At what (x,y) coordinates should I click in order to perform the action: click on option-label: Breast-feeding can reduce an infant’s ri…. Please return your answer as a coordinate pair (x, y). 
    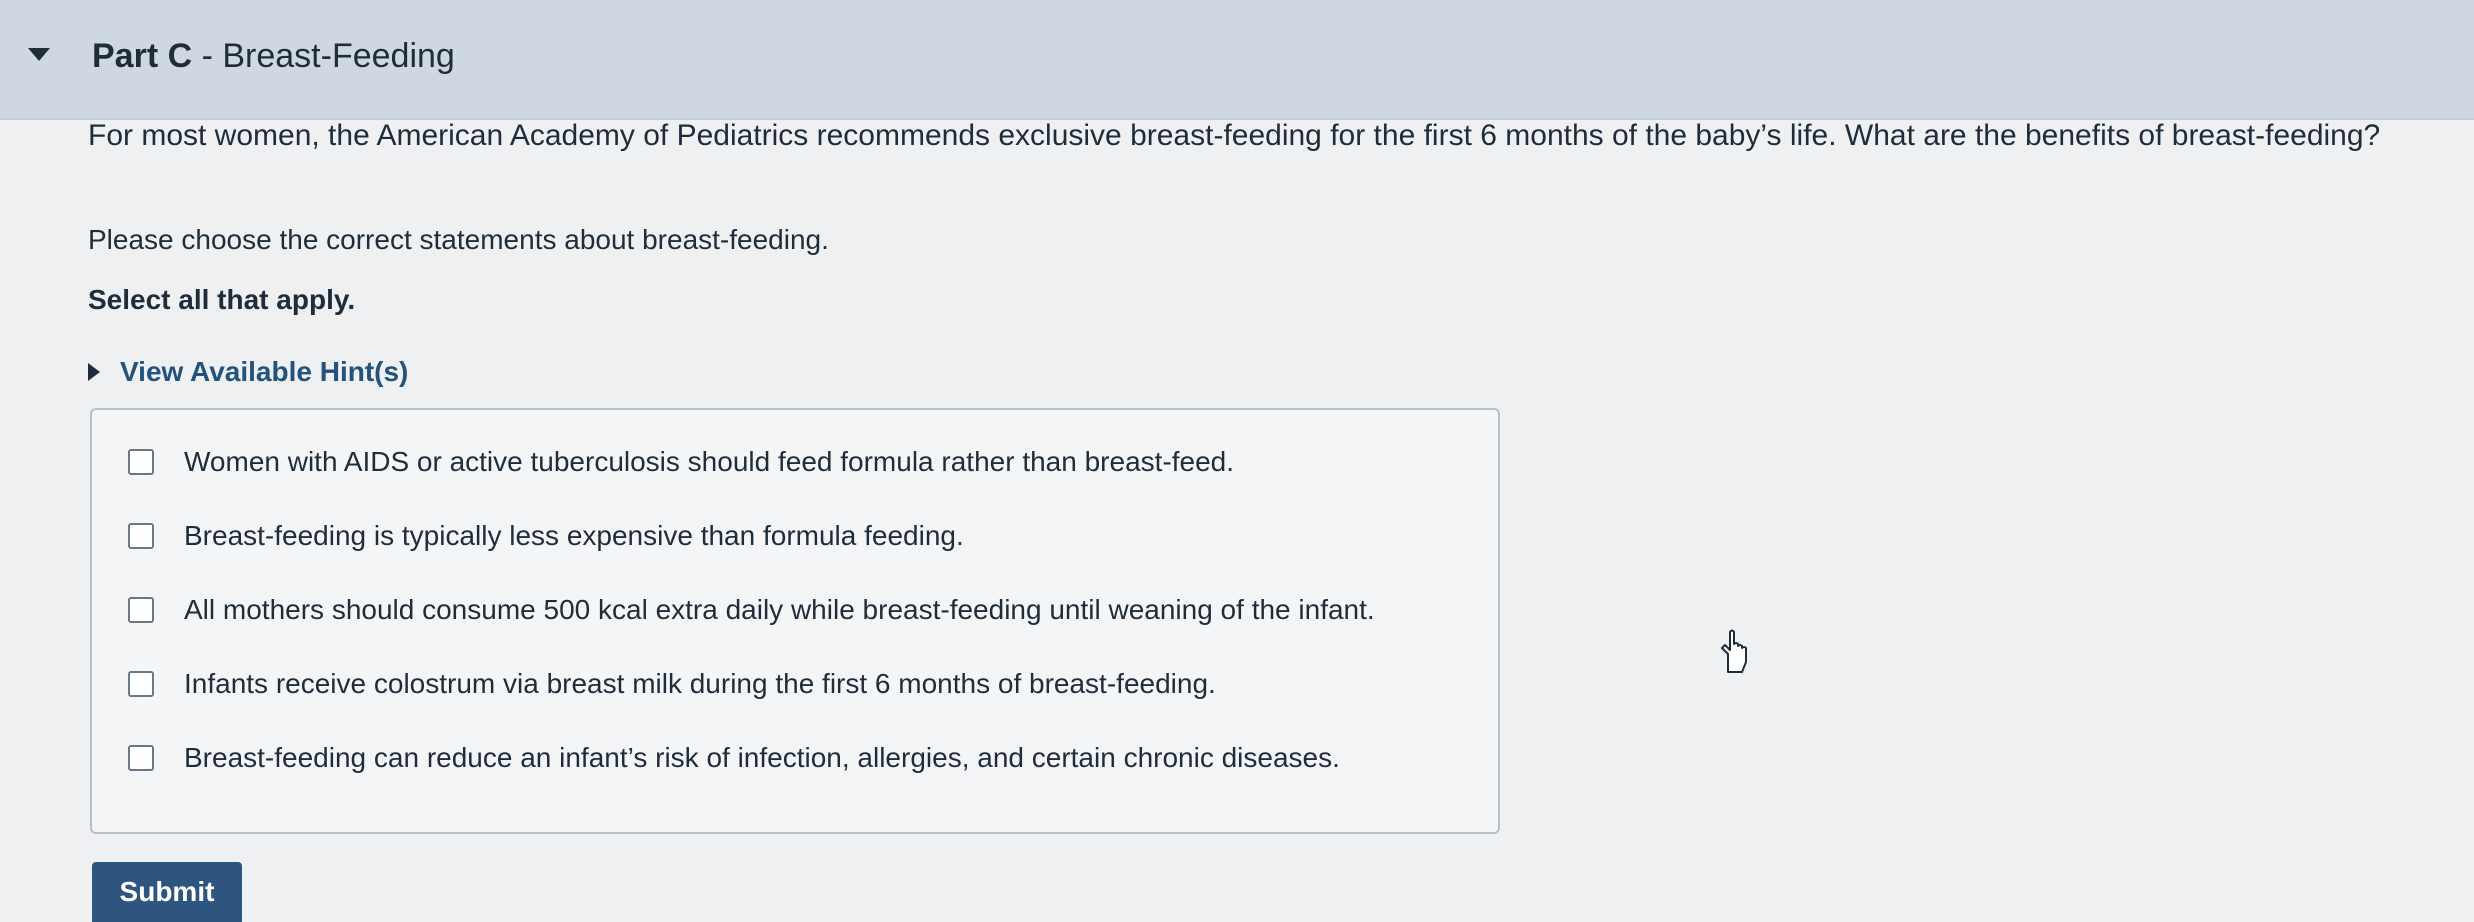
    Looking at the image, I should click on (762, 757).